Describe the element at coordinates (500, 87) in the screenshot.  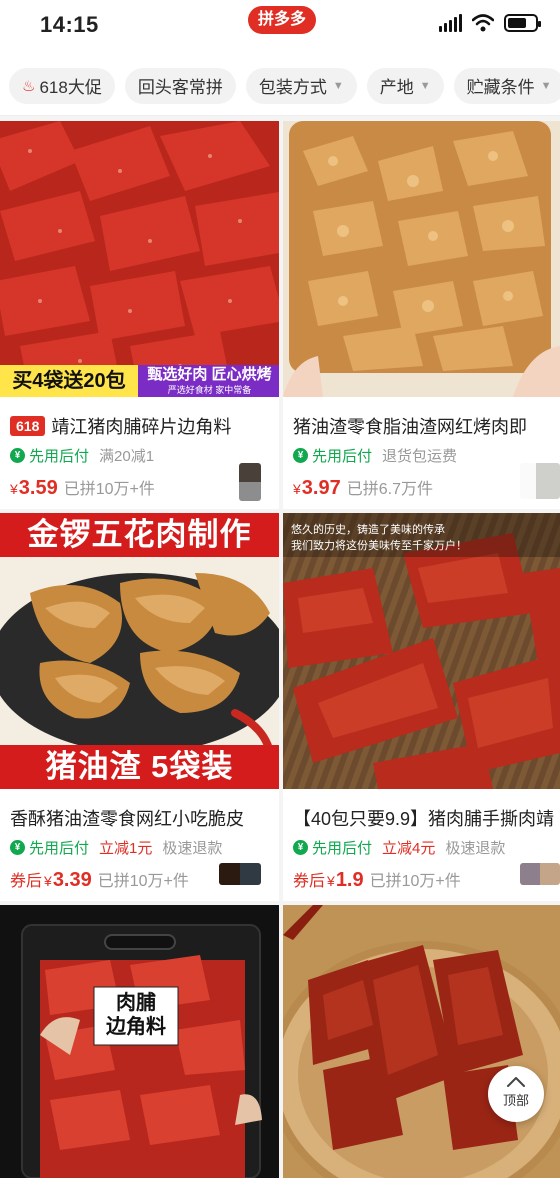
I see `filter-chip-label: 贮藏条件` at that location.